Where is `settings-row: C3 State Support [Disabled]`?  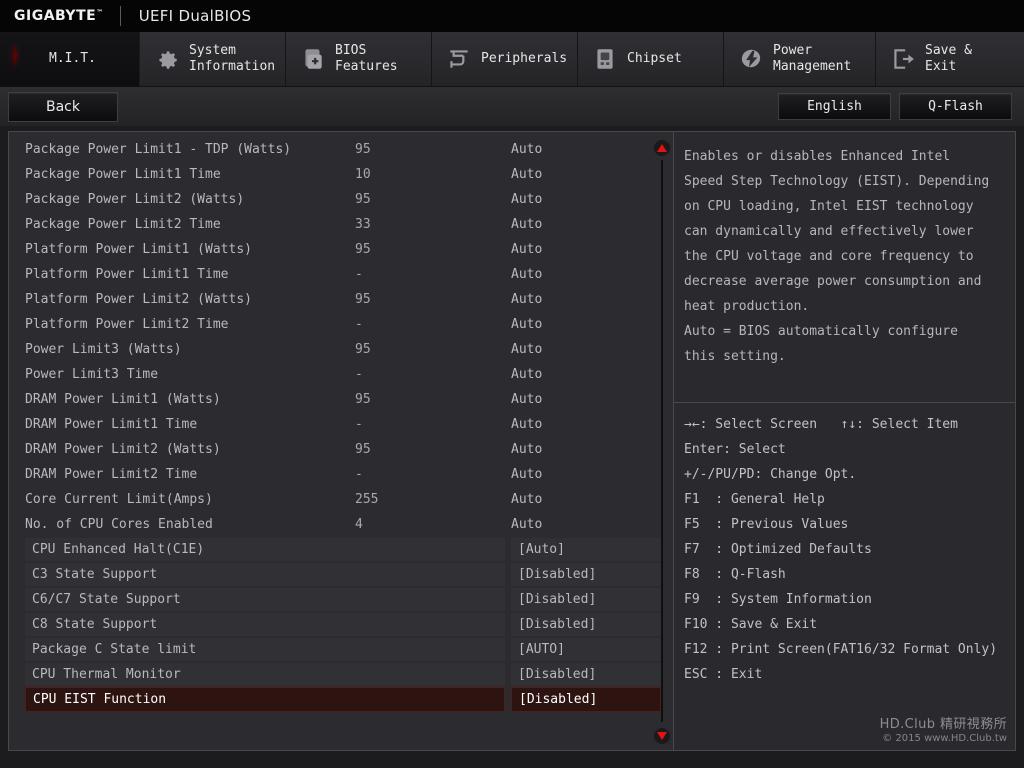
settings-row: C3 State Support [Disabled] is located at coordinates (341, 574).